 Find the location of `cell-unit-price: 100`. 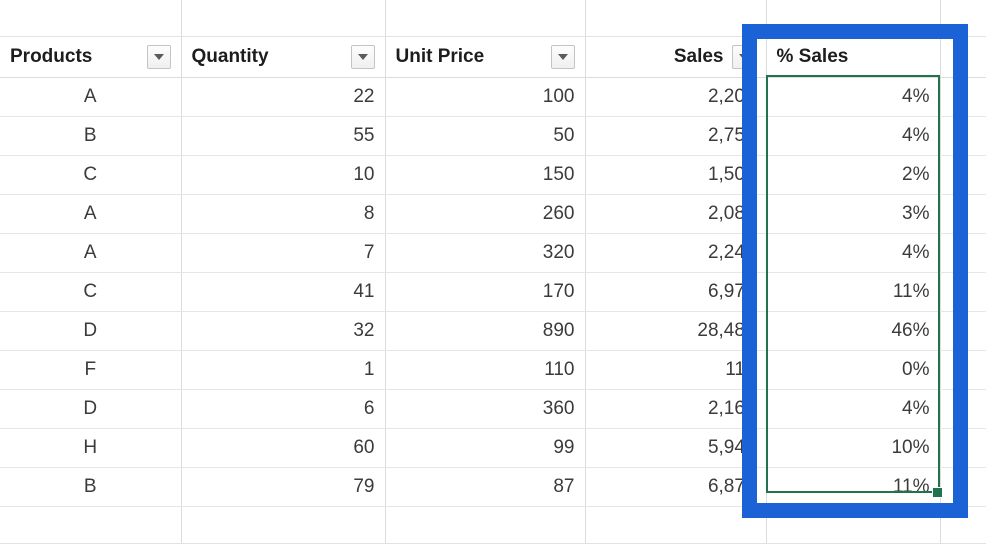

cell-unit-price: 100 is located at coordinates (485, 97).